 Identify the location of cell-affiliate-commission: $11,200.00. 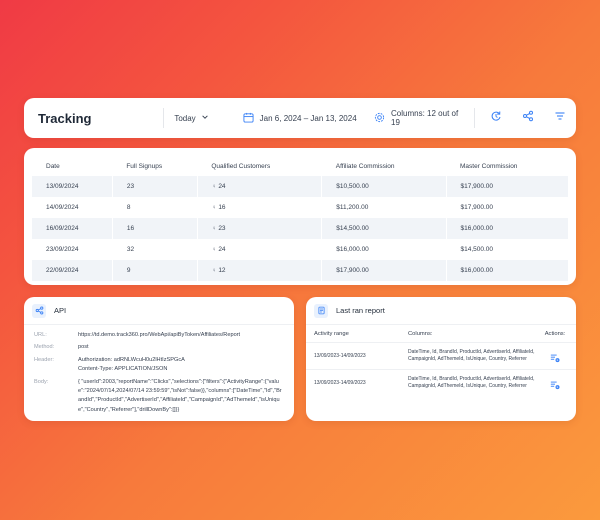
(384, 207).